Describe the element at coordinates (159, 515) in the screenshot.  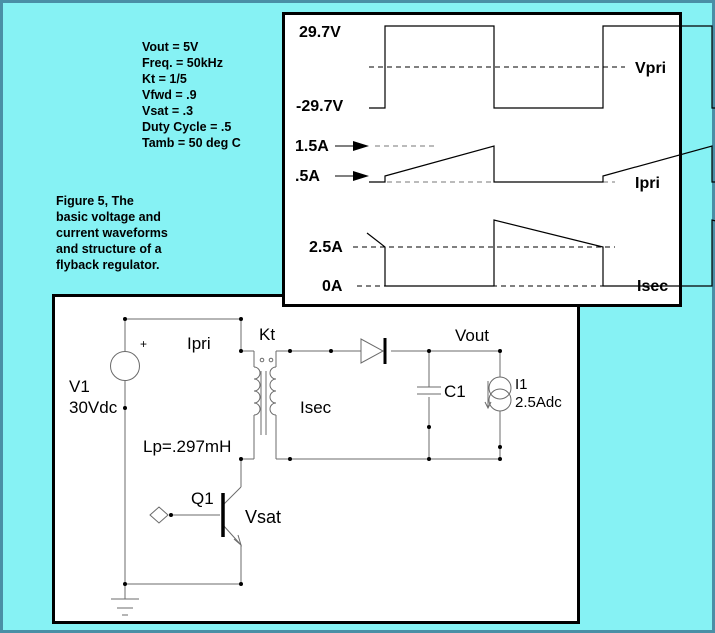
I see `base-input-port-icon` at that location.